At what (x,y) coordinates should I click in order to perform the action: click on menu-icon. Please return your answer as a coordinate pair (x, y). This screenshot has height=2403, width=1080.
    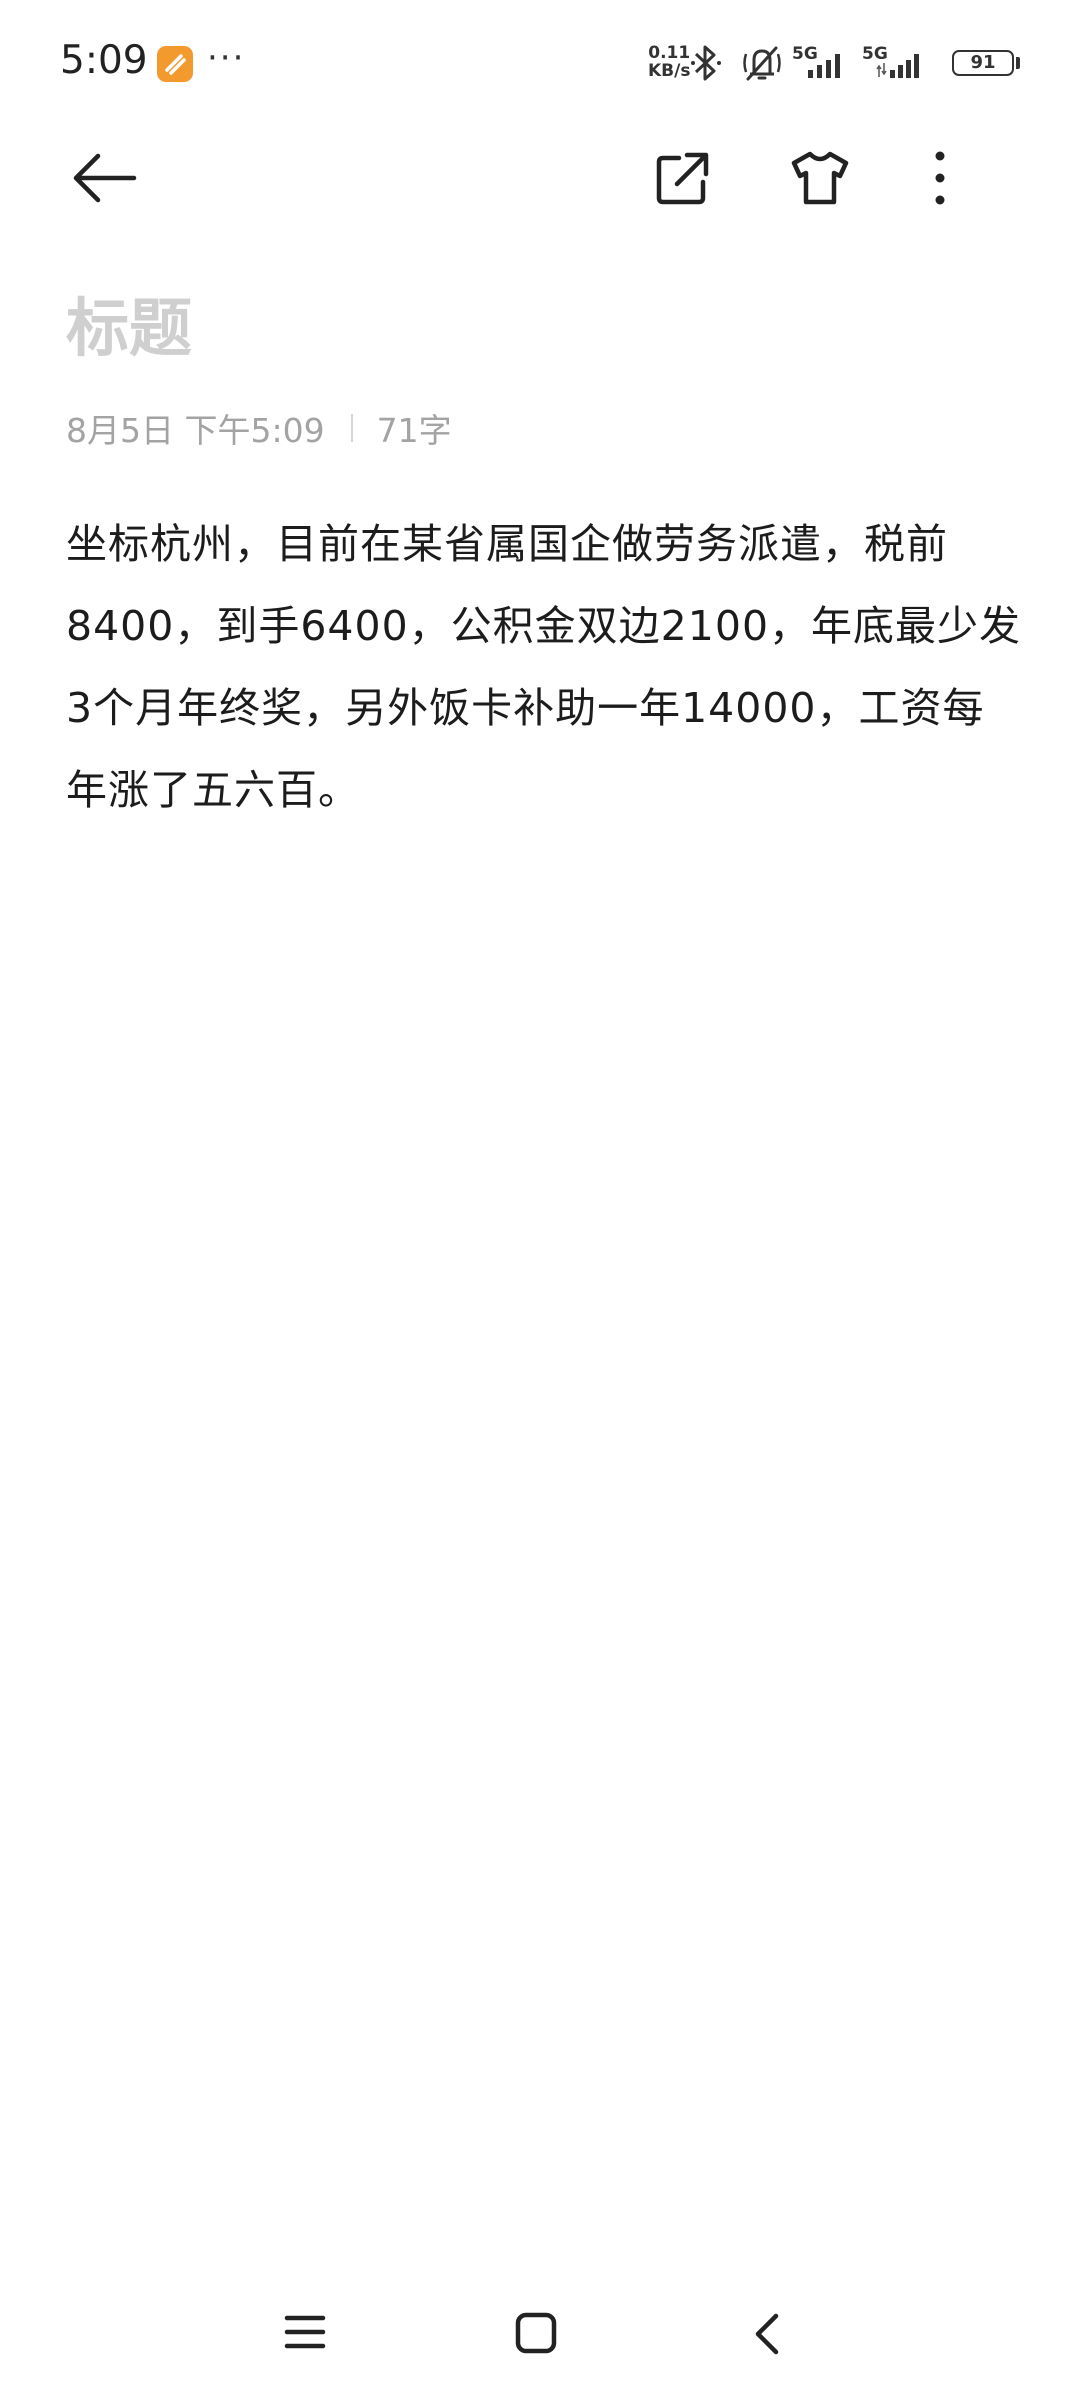
    Looking at the image, I should click on (305, 2334).